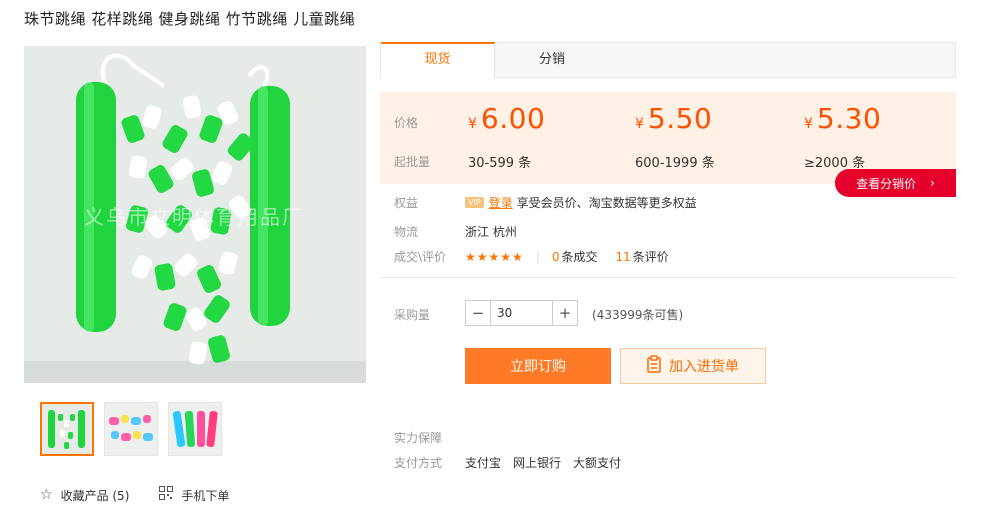  What do you see at coordinates (538, 366) in the screenshot?
I see `order-now-button: 立即订购` at bounding box center [538, 366].